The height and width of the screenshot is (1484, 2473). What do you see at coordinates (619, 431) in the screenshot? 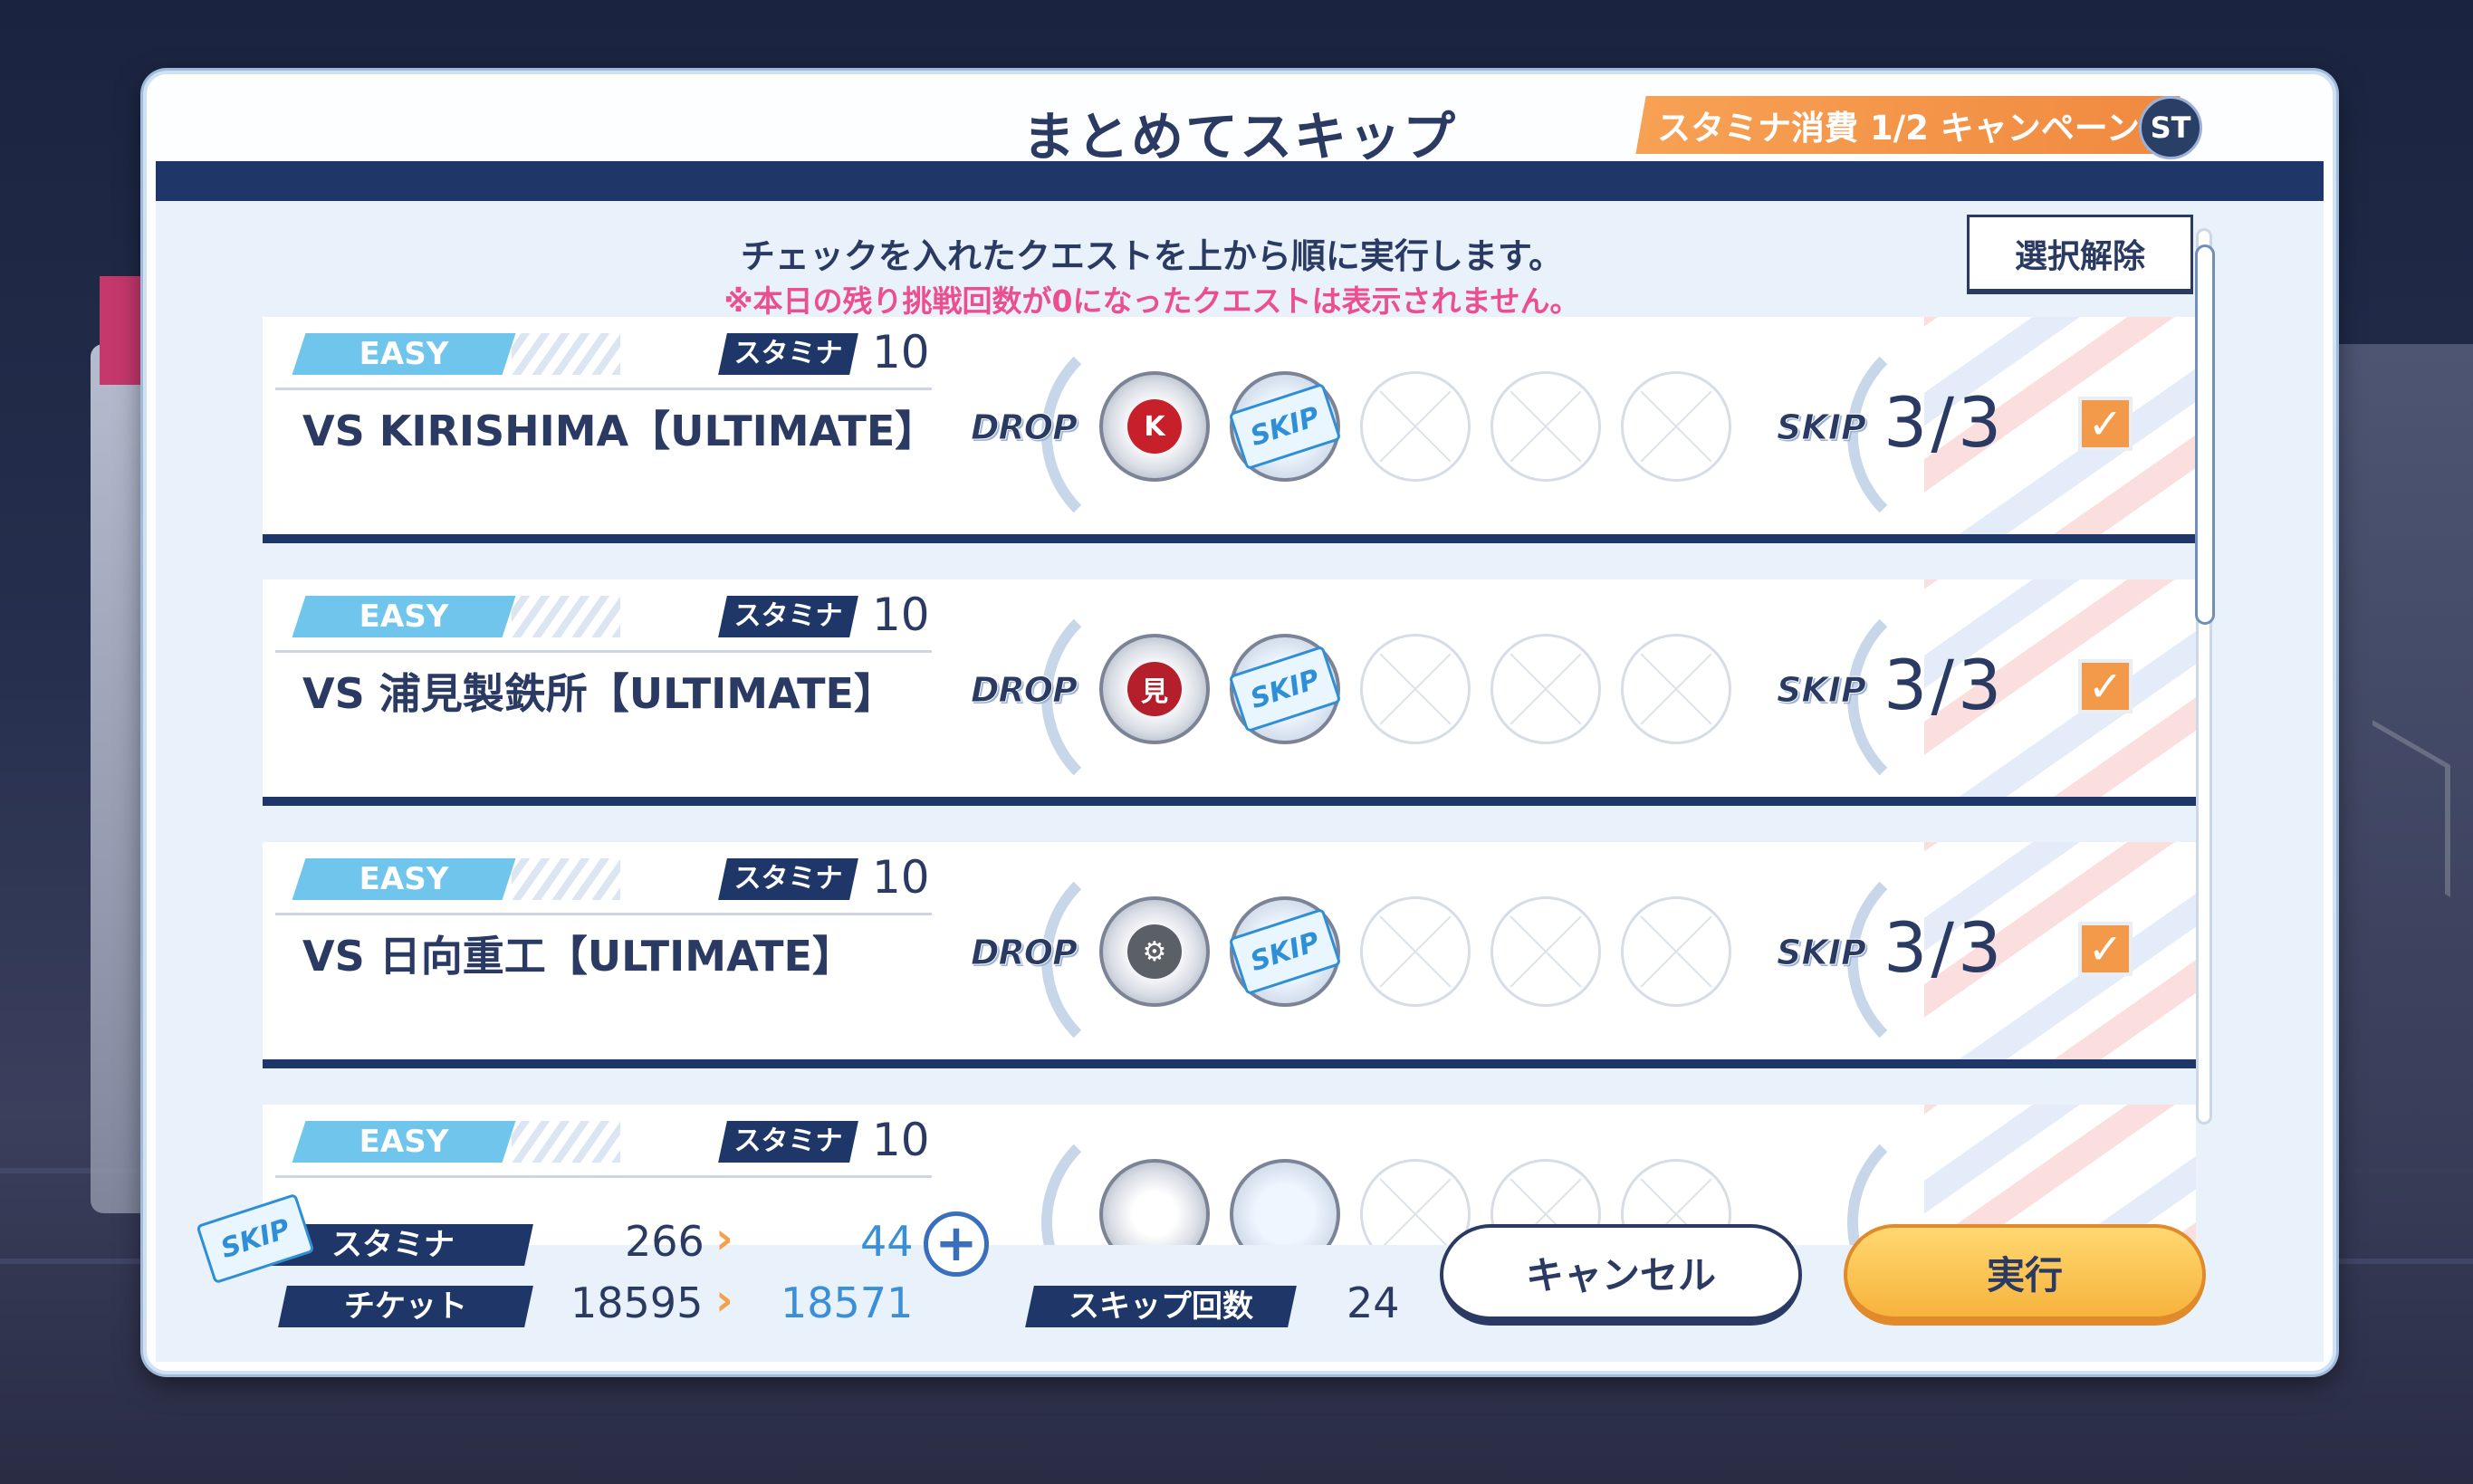
I see `quest-name: VS KIRISHIMA【ULTIMATE】` at bounding box center [619, 431].